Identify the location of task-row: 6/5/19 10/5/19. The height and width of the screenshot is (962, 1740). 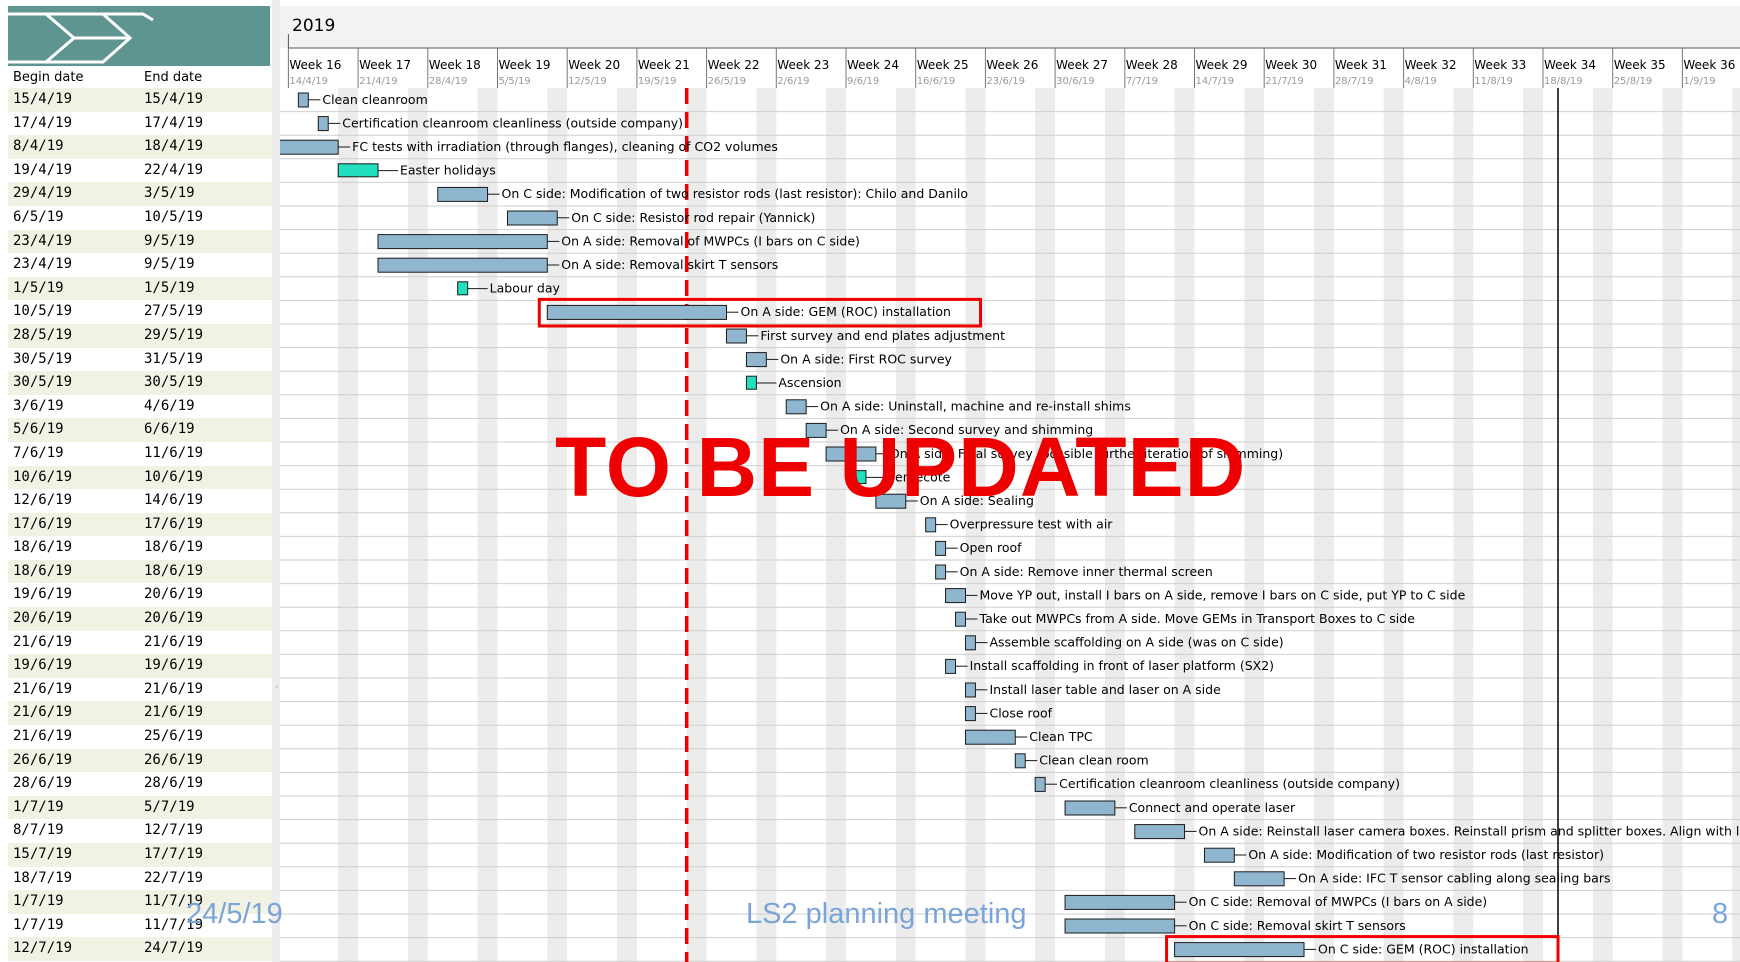
(140, 217).